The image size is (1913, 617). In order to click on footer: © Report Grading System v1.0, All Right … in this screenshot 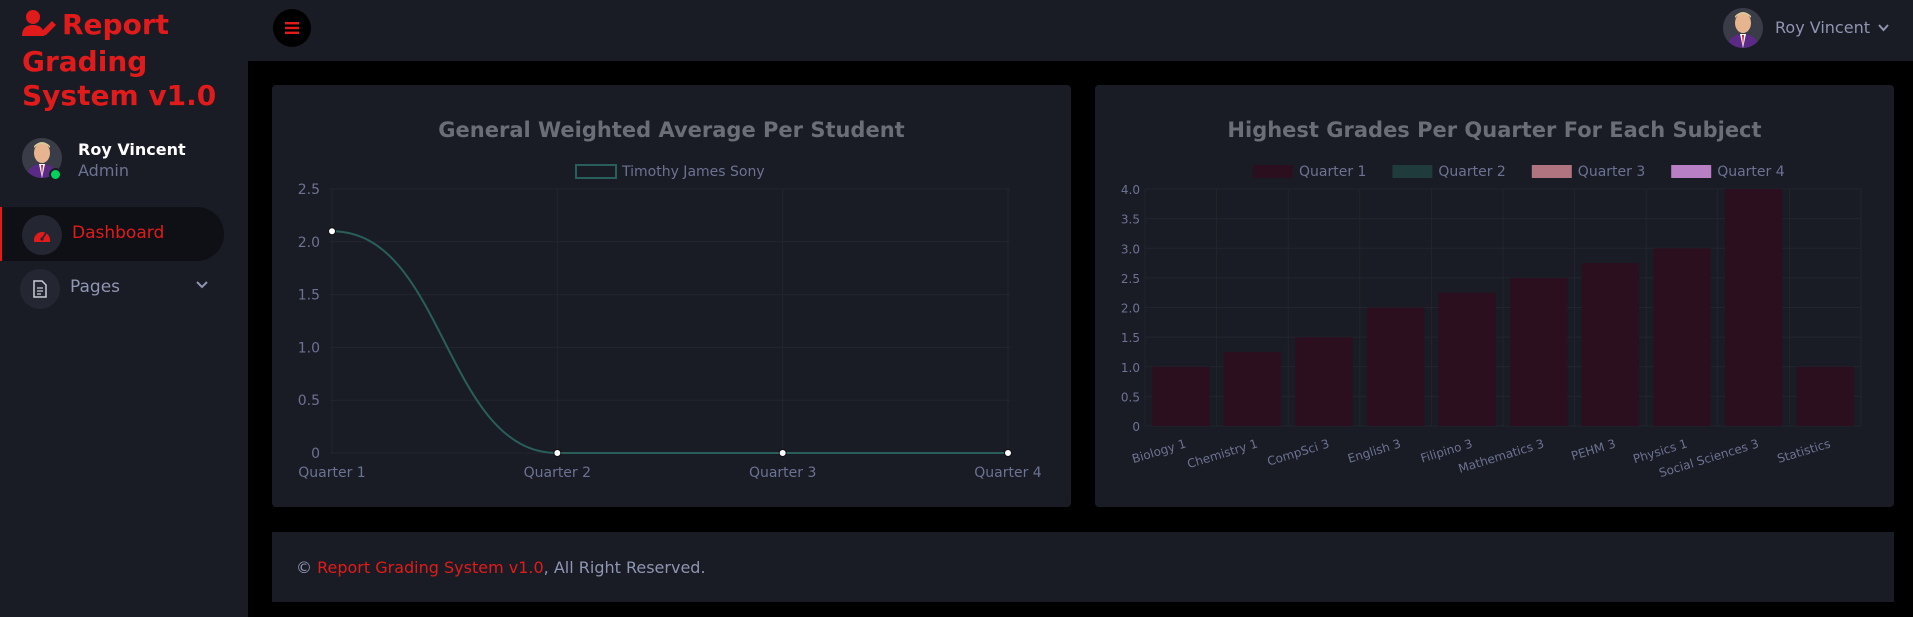, I will do `click(1083, 567)`.